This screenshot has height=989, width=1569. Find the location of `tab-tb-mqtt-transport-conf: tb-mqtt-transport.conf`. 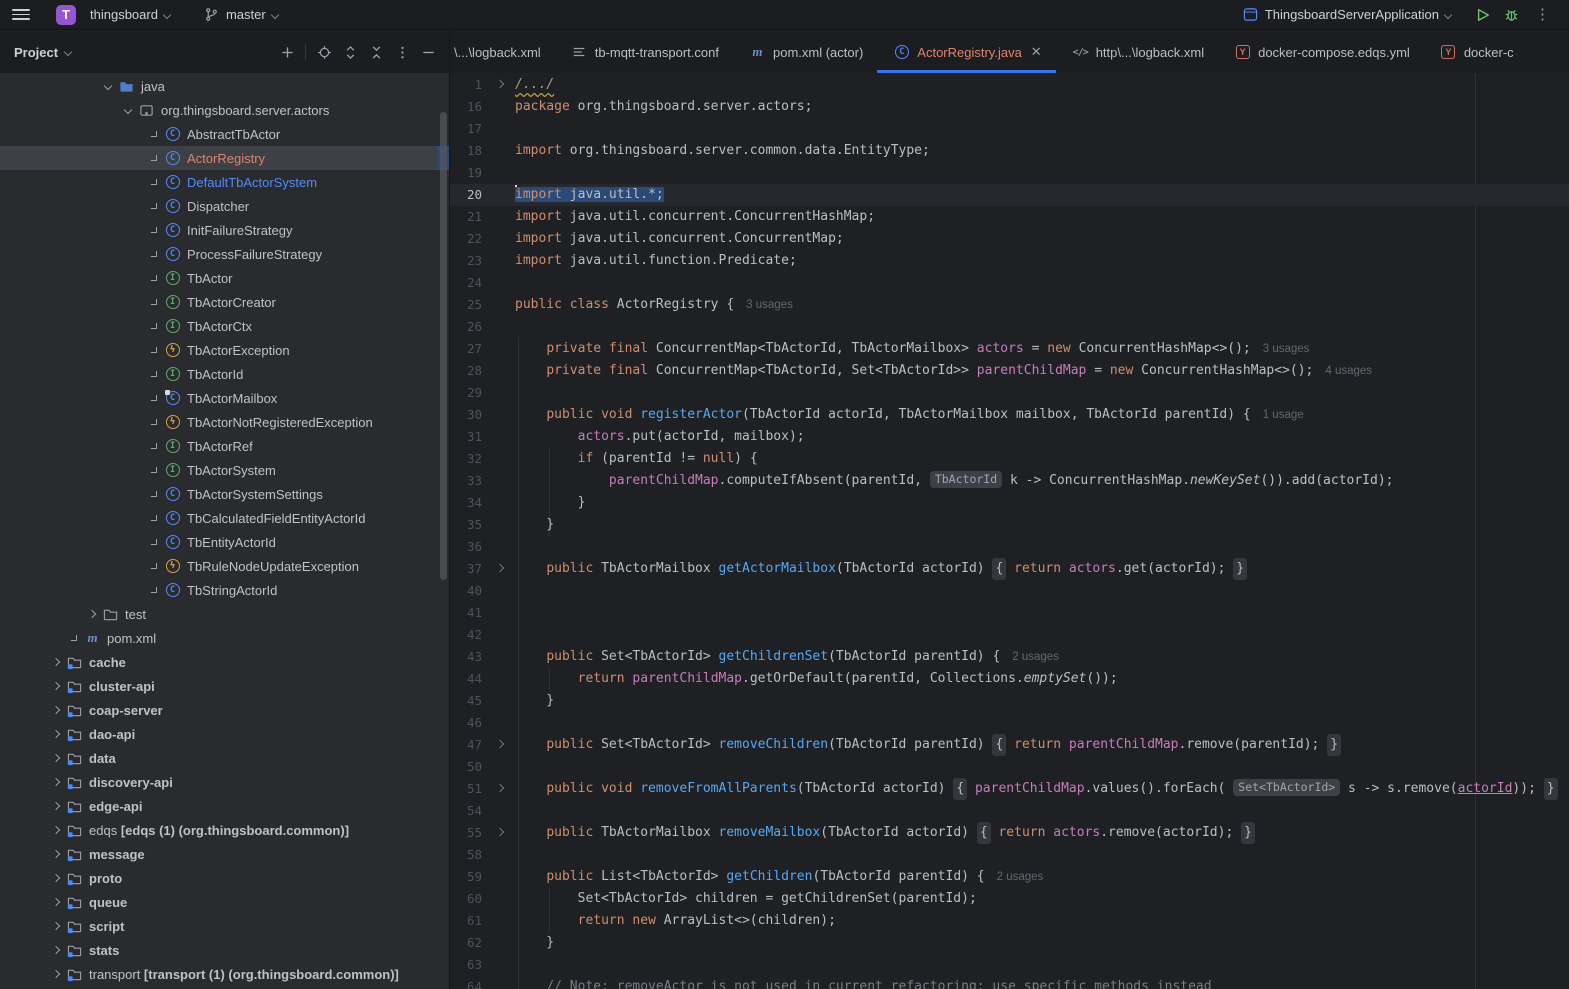

tab-tb-mqtt-transport-conf: tb-mqtt-transport.conf is located at coordinates (644, 52).